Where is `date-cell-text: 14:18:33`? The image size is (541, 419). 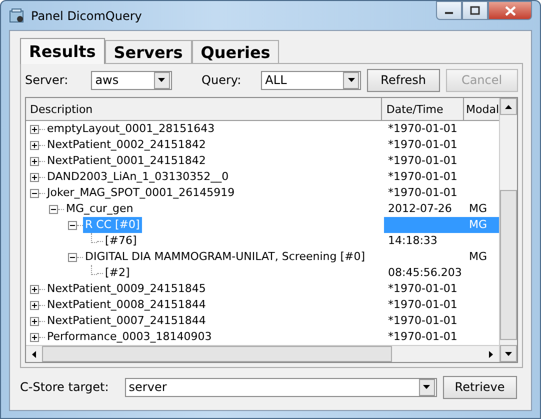 date-cell-text: 14:18:33 is located at coordinates (412, 241).